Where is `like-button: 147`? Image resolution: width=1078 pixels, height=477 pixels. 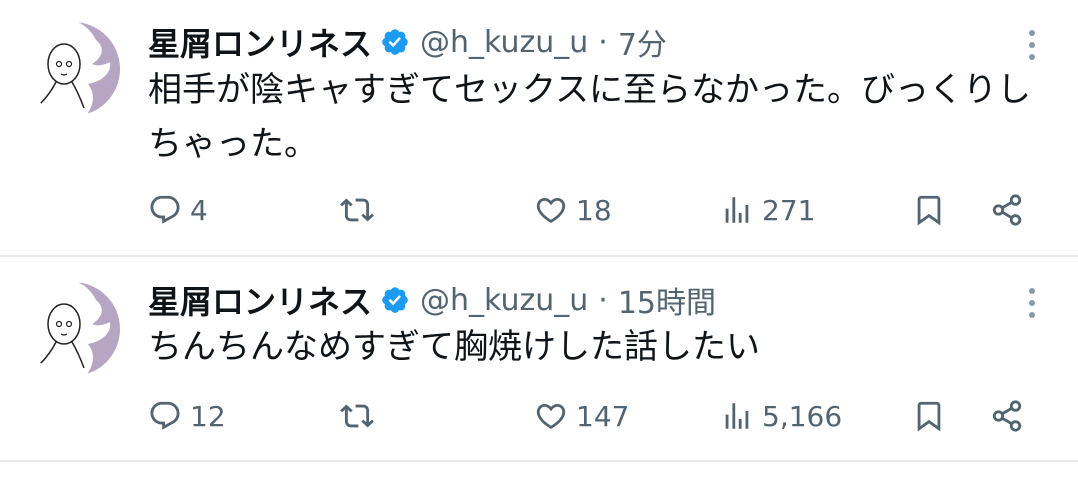
like-button: 147 is located at coordinates (581, 416).